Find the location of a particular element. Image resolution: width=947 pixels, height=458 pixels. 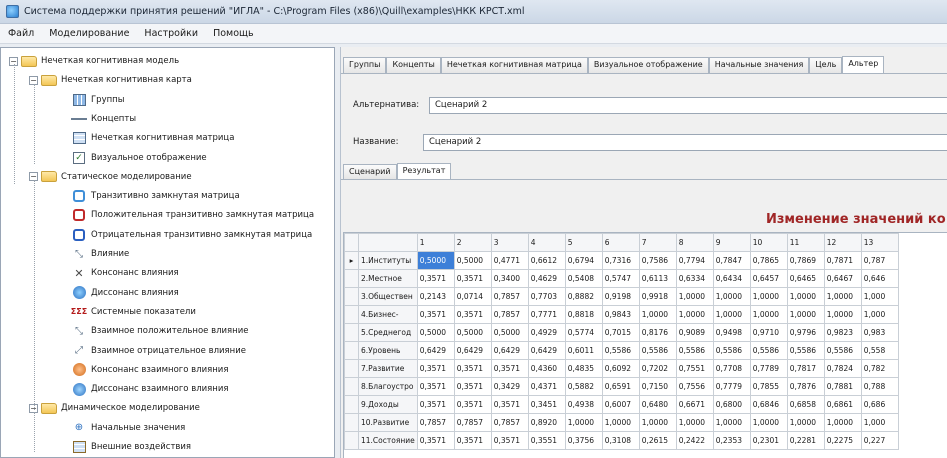

grid-cell: 0,7202 is located at coordinates (657, 368).